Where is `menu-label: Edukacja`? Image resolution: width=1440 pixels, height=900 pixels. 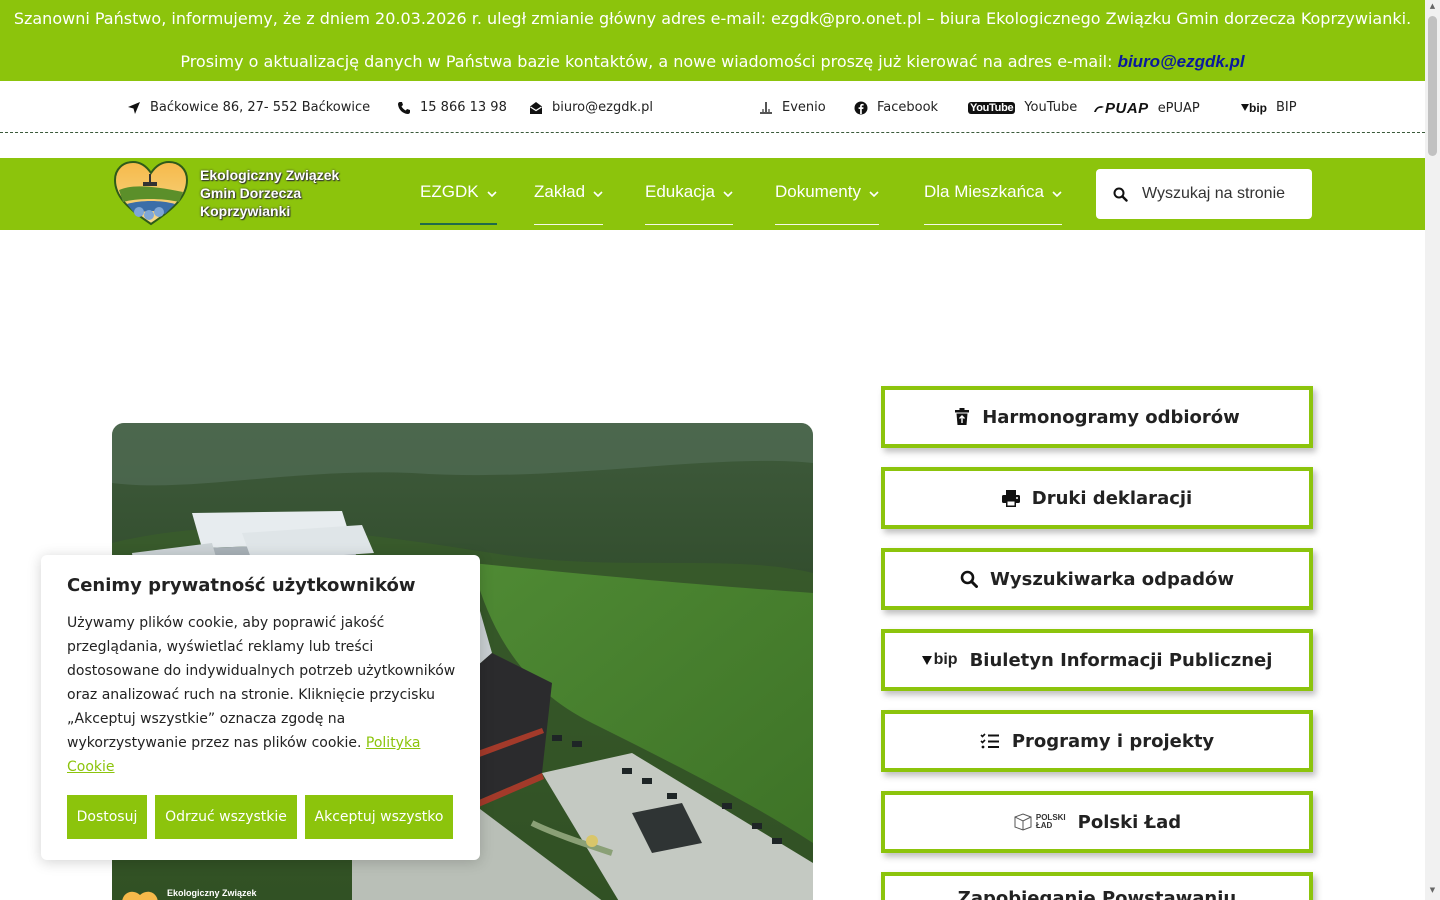 menu-label: Edukacja is located at coordinates (680, 191).